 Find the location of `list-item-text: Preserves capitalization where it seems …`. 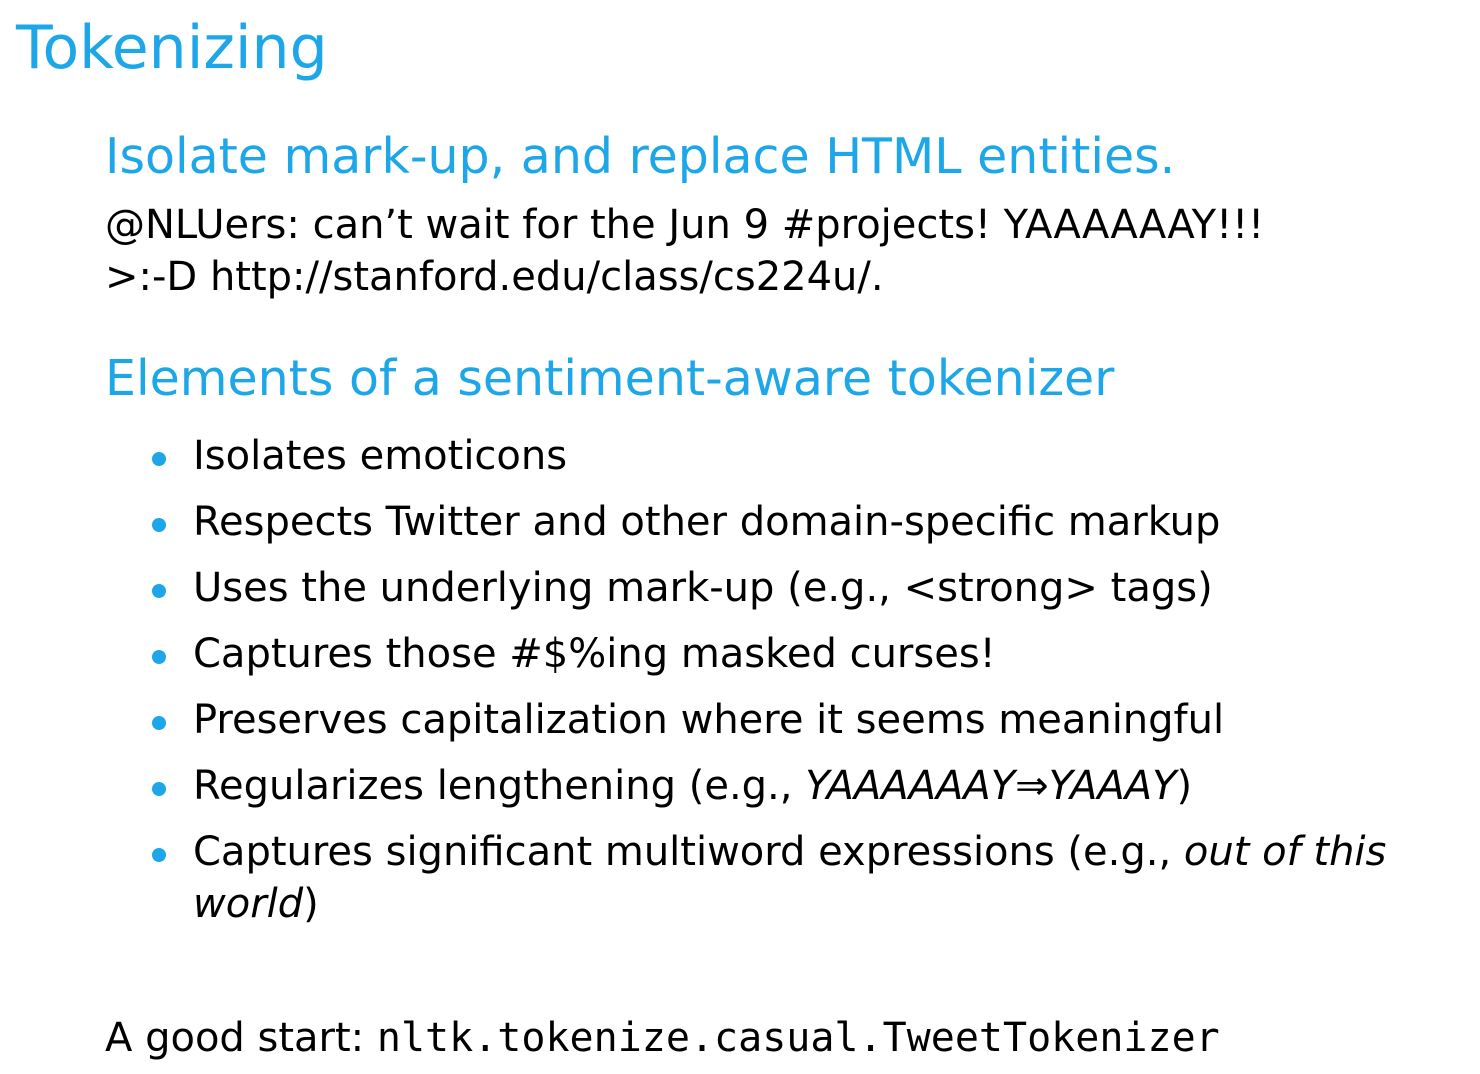

list-item-text: Preserves capitalization where it seems … is located at coordinates (709, 720).